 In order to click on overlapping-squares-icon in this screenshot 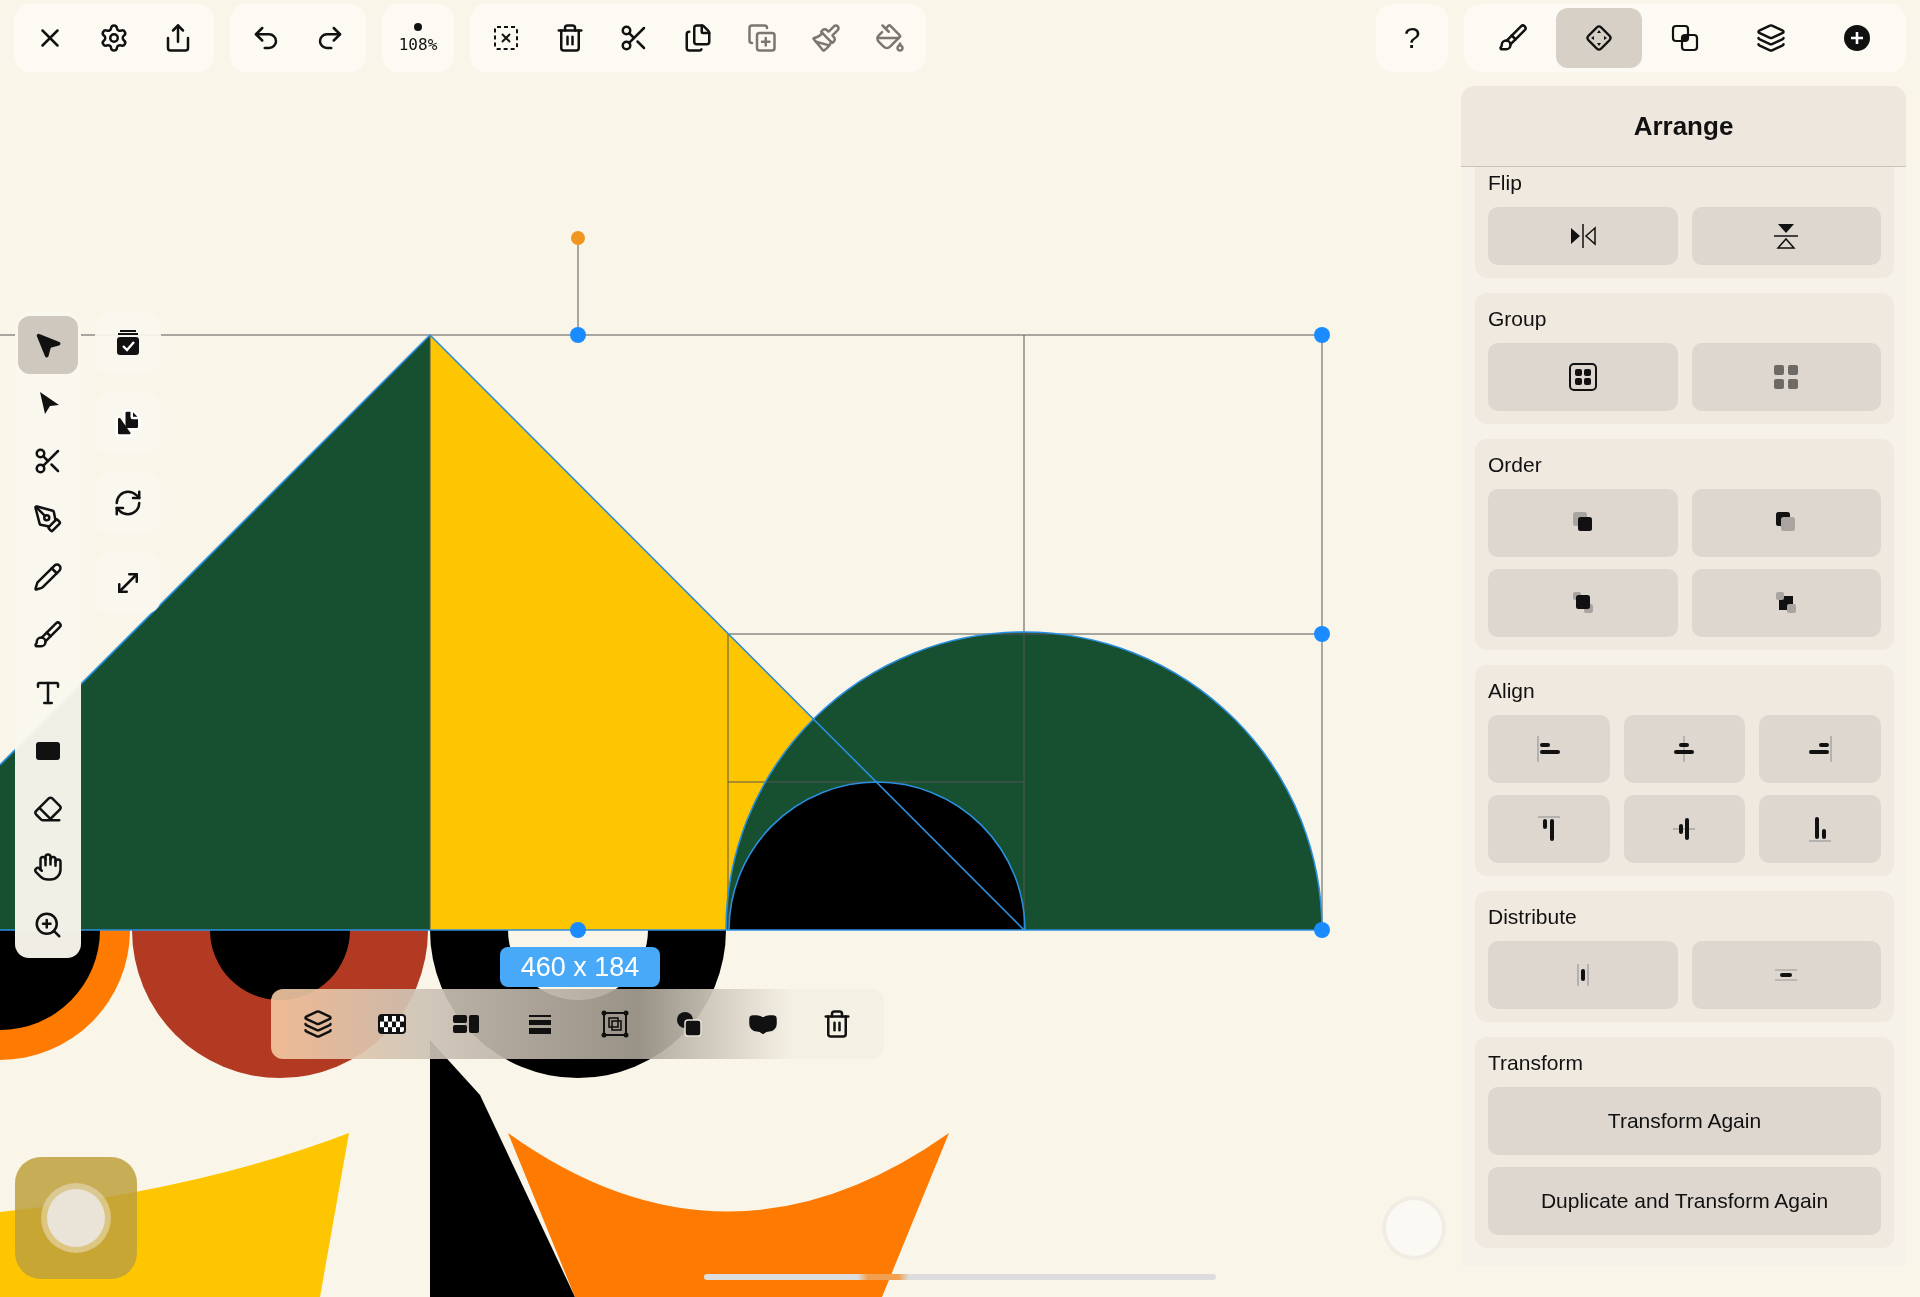, I will do `click(1685, 38)`.